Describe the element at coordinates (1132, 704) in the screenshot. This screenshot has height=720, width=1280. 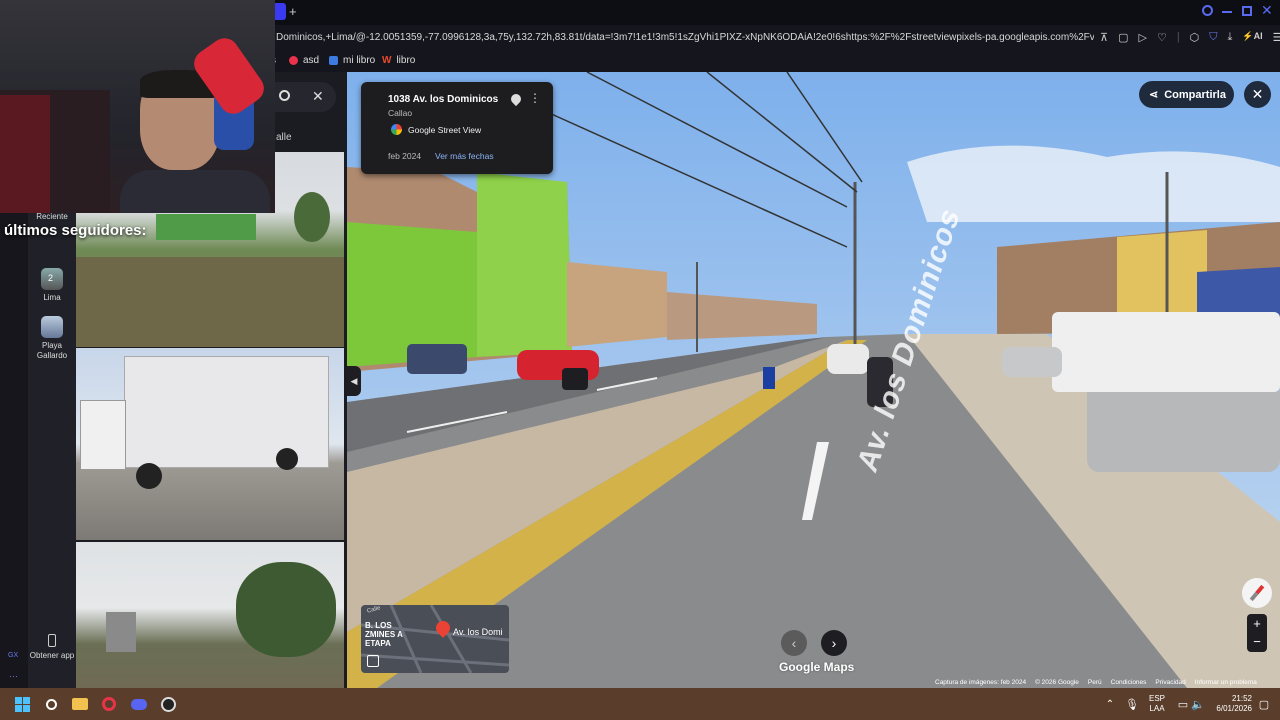
I see `microphone-icon: 🎙` at that location.